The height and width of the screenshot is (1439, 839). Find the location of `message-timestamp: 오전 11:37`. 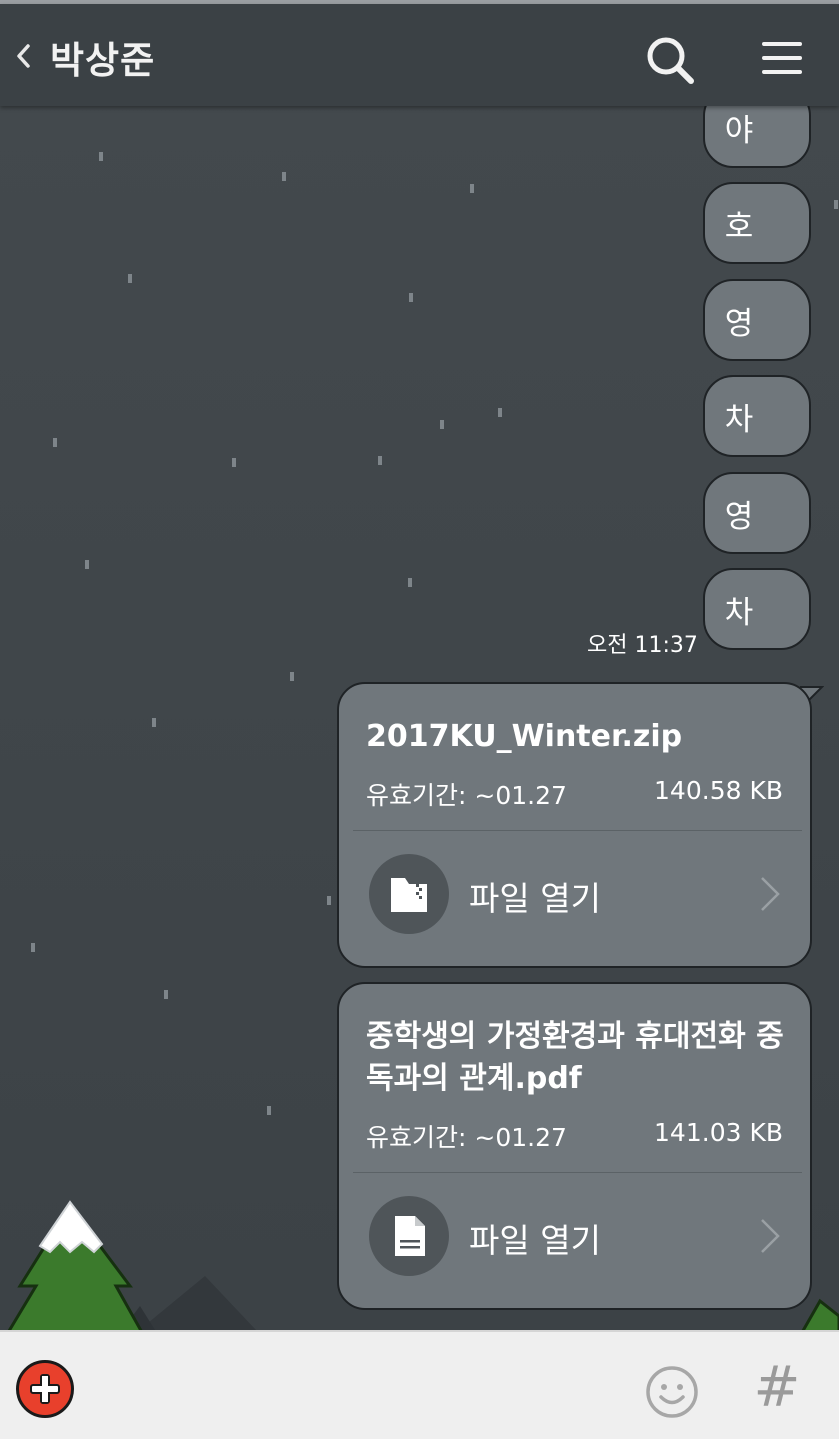

message-timestamp: 오전 11:37 is located at coordinates (642, 645).